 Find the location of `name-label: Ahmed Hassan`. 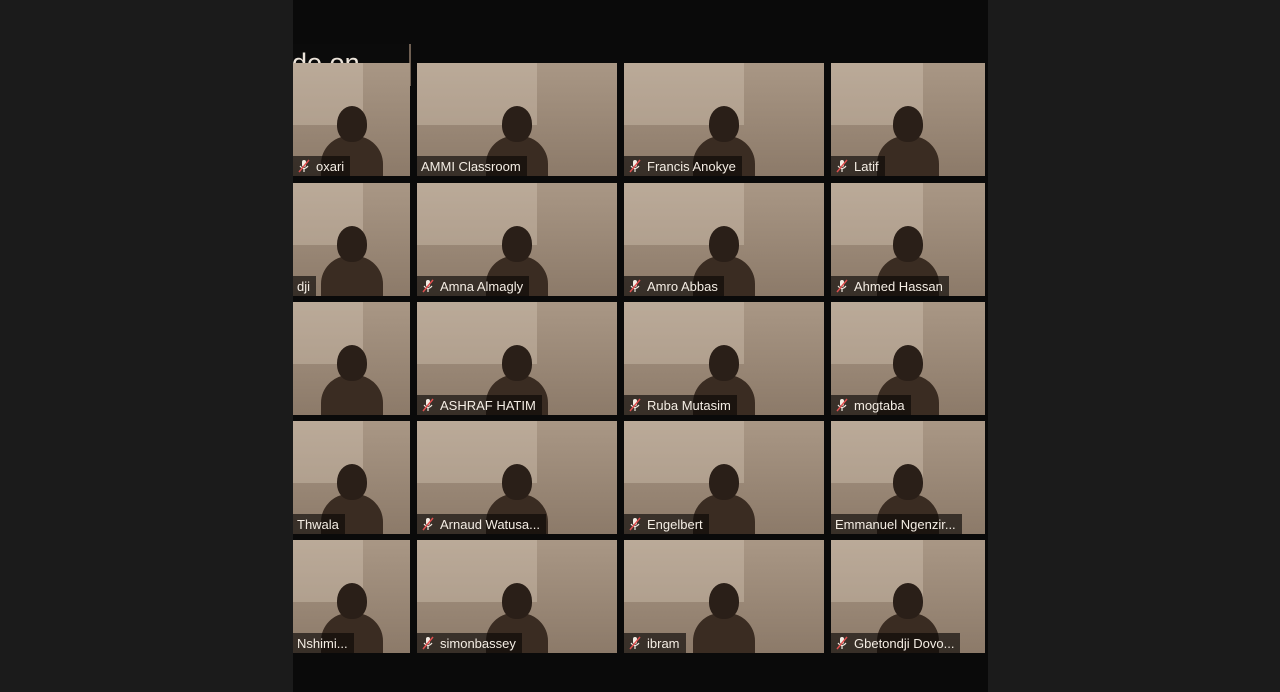

name-label: Ahmed Hassan is located at coordinates (890, 286).